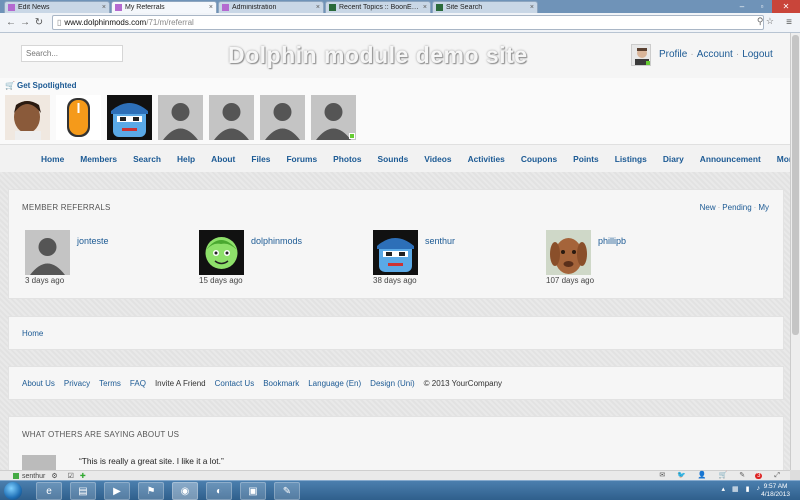 The width and height of the screenshot is (800, 500). I want to click on twitter-icon: 🐦, so click(681, 475).